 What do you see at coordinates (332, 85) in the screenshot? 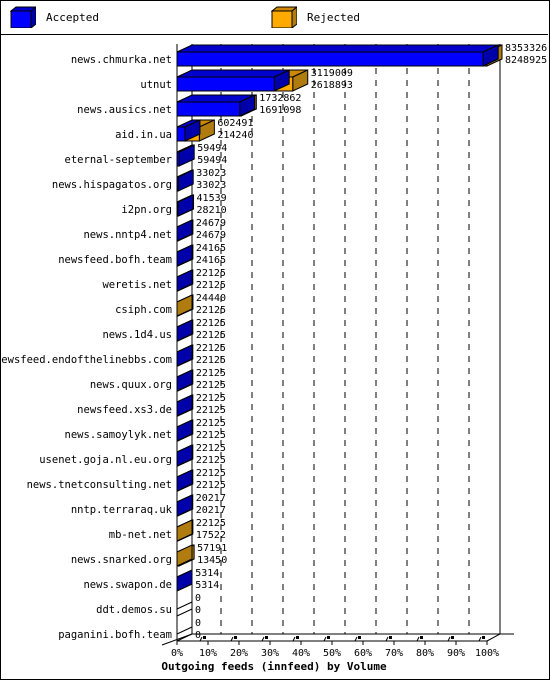
I see `accepted-value-label: 2618893` at bounding box center [332, 85].